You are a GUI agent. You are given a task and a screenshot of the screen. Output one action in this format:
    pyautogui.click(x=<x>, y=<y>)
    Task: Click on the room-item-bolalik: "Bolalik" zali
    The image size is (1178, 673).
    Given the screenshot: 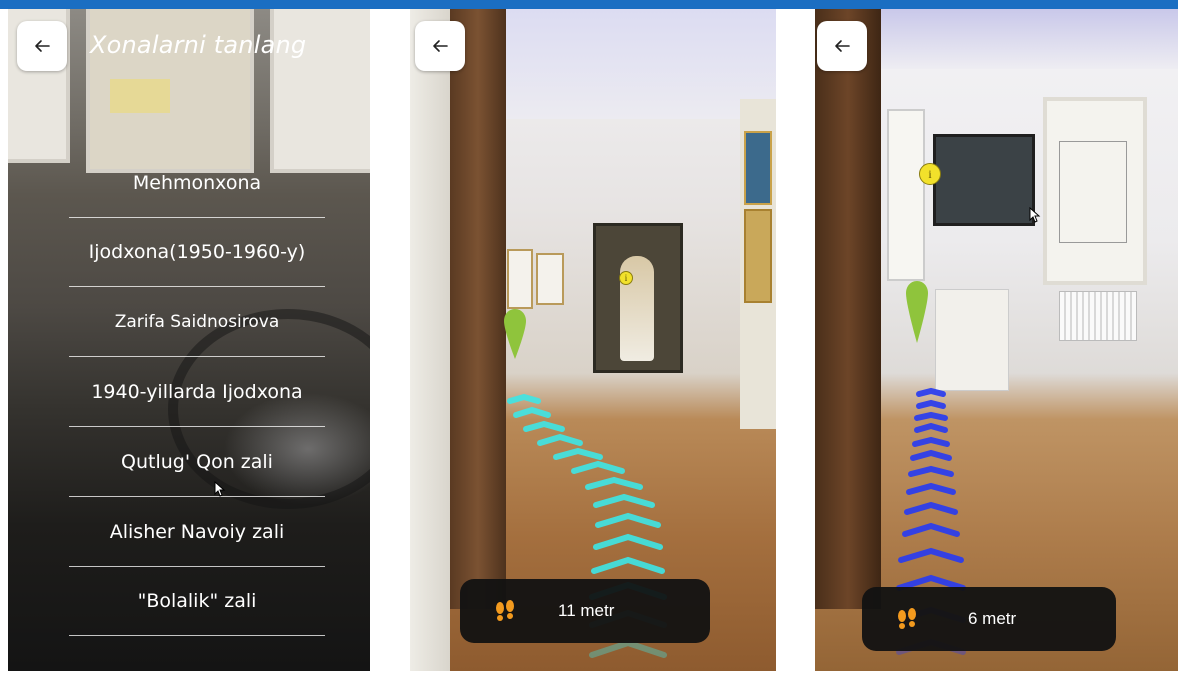 What is the action you would take?
    pyautogui.click(x=197, y=601)
    